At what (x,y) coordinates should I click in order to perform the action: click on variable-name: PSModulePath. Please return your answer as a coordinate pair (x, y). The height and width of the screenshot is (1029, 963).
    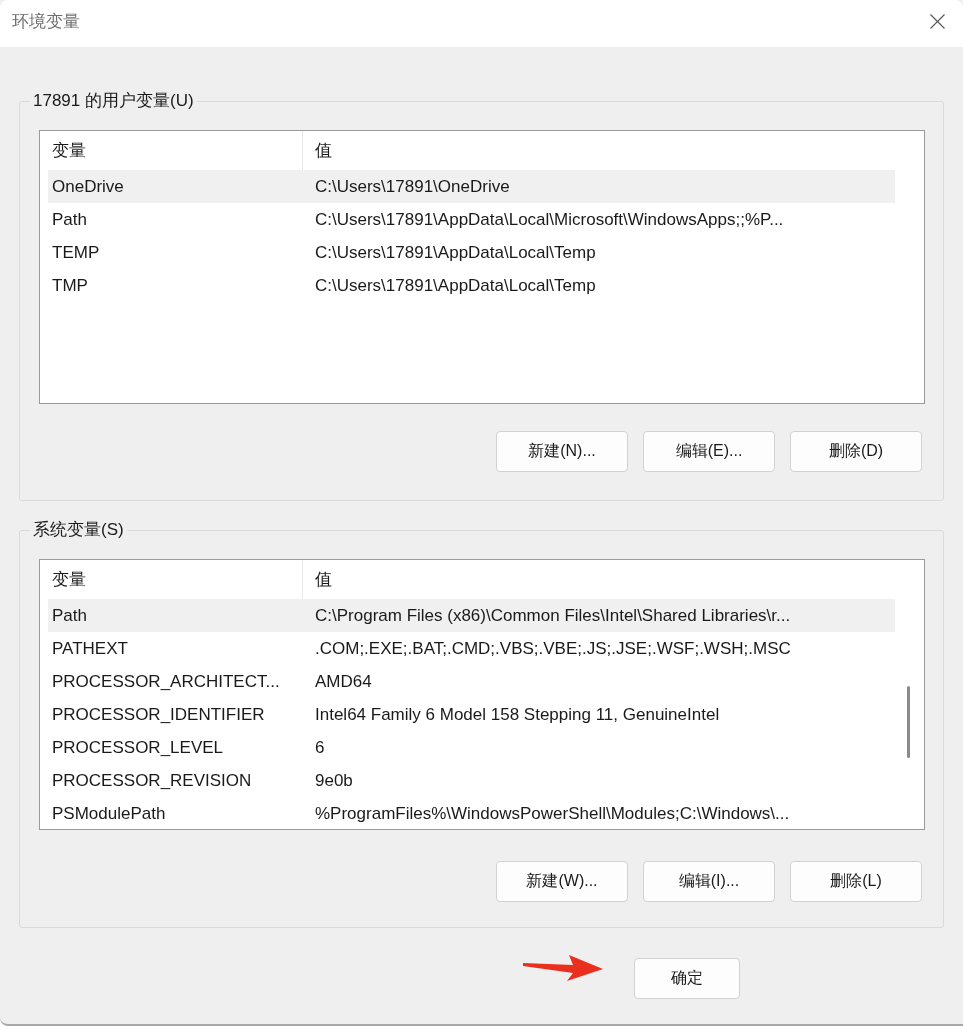
    Looking at the image, I should click on (109, 813).